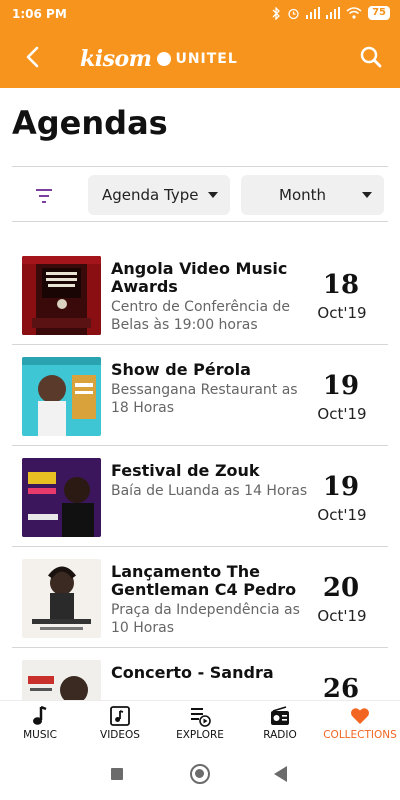 Image resolution: width=400 pixels, height=800 pixels. What do you see at coordinates (341, 285) in the screenshot?
I see `event-day: 18` at bounding box center [341, 285].